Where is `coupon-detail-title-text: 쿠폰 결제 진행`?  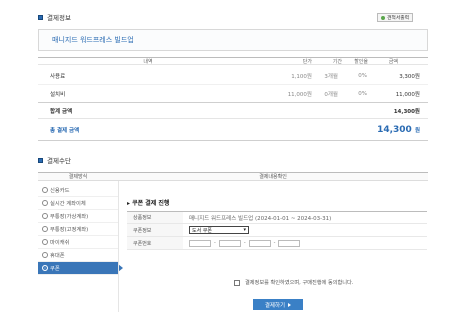 coupon-detail-title-text: 쿠폰 결제 진행 is located at coordinates (151, 203).